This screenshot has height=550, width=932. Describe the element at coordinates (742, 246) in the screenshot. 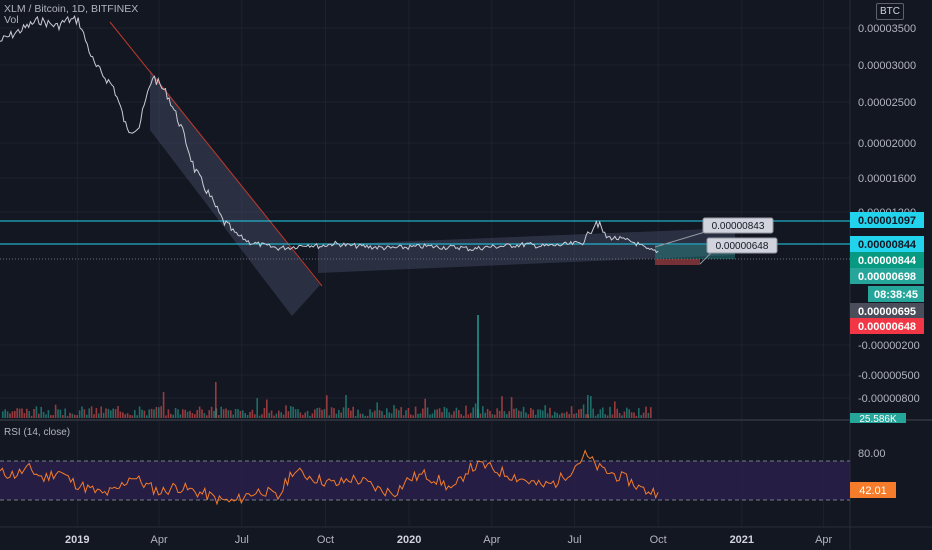

I see `annotation-text-2: 0.00000648` at that location.